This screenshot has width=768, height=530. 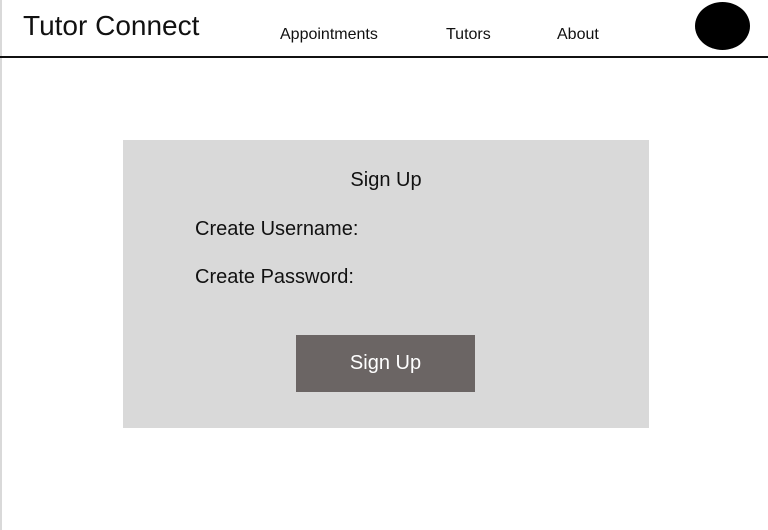 What do you see at coordinates (468, 35) in the screenshot?
I see `nav-link-tutors: Tutors` at bounding box center [468, 35].